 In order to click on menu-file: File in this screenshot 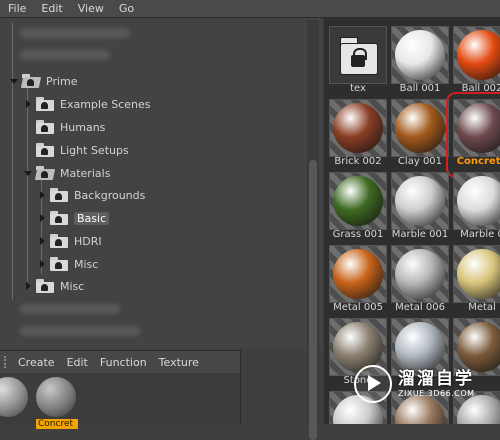, I will do `click(16, 8)`.